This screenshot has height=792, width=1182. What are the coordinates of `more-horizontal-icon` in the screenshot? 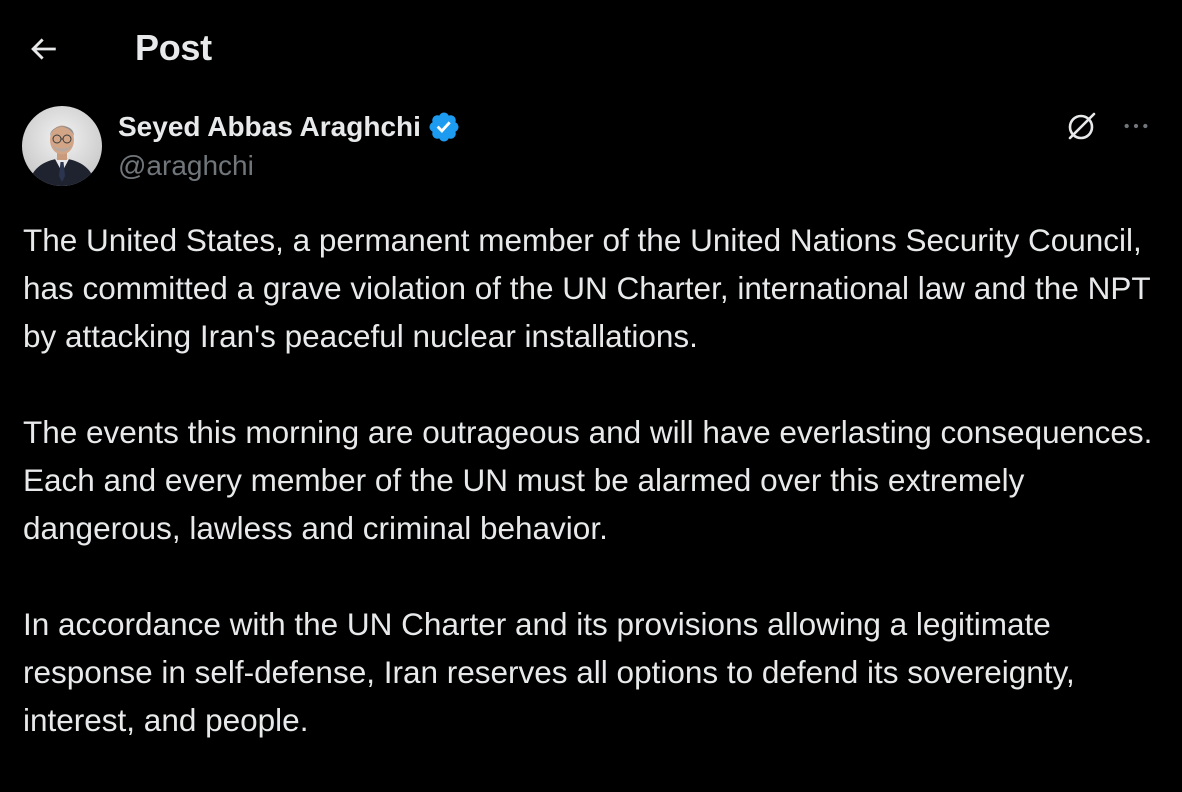 It's located at (1136, 126).